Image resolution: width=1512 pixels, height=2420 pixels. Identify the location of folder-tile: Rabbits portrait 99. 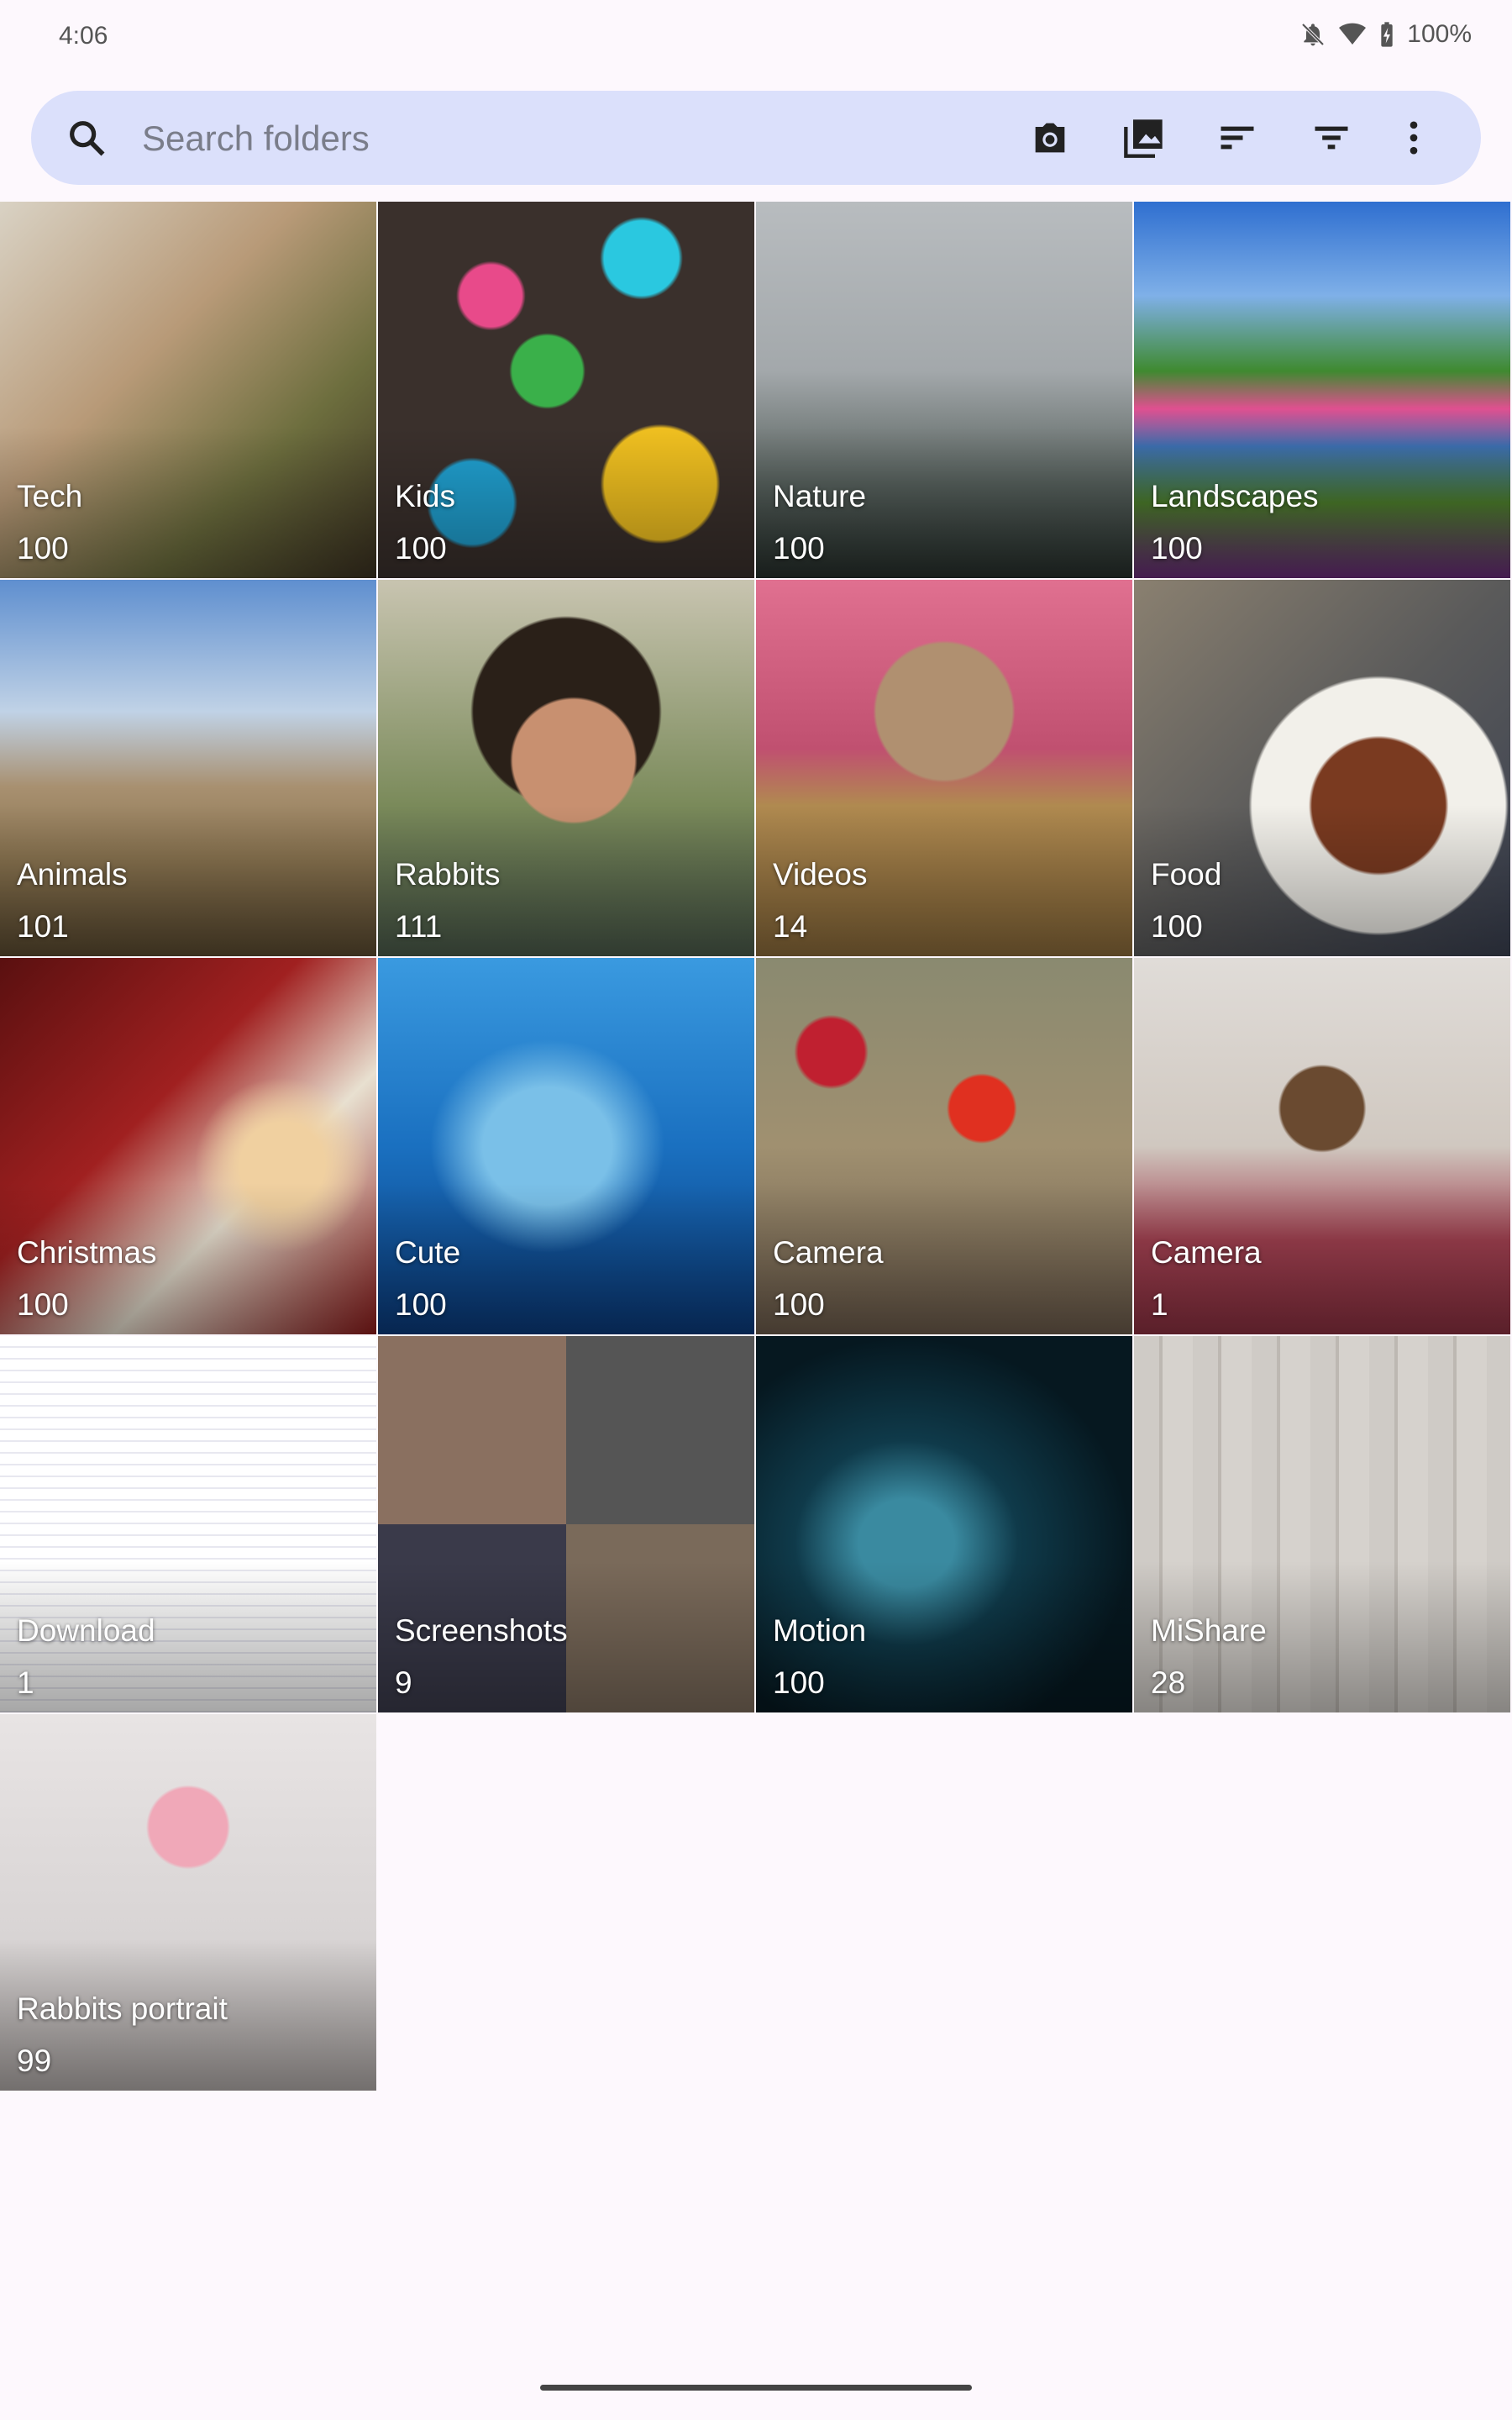
(188, 1903).